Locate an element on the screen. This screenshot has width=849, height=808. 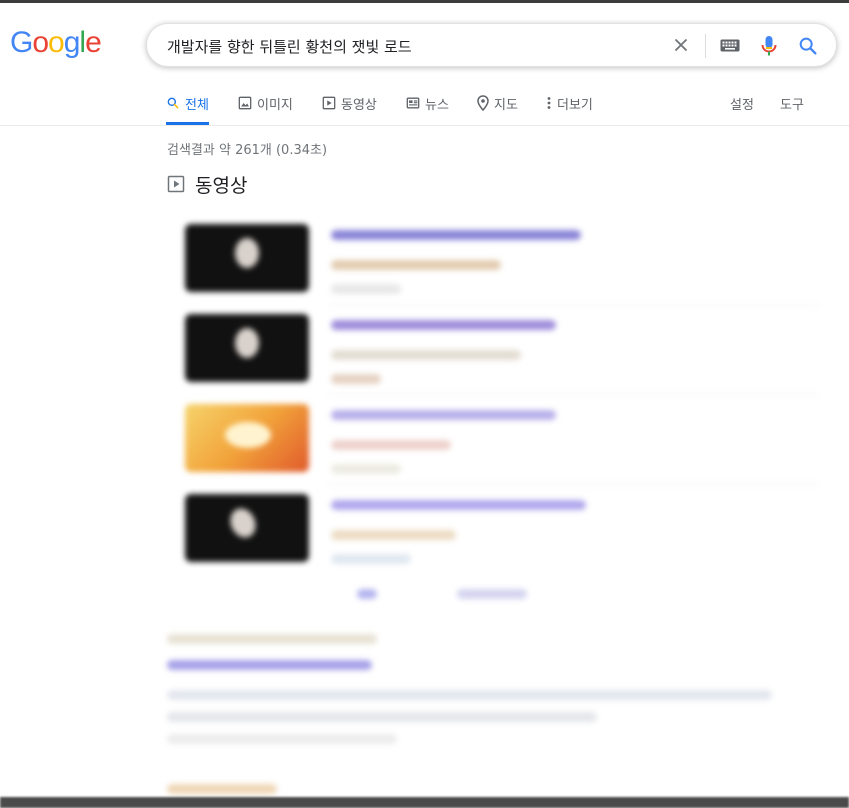
logo-letter: g is located at coordinates (72, 42).